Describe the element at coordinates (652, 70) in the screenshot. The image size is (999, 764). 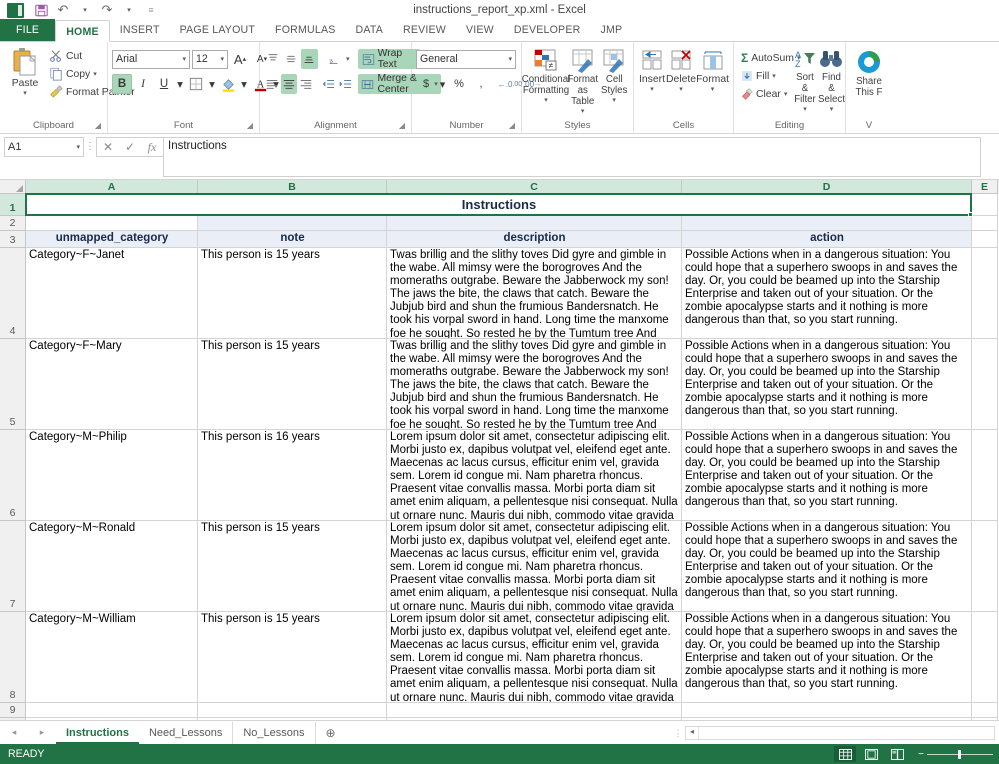
I see `insert-cells-button: Insert ▾` at that location.